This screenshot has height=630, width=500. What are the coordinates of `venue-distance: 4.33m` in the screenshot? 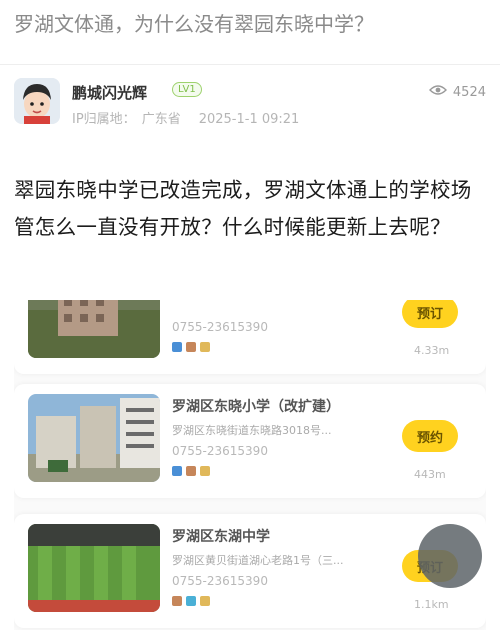 It's located at (432, 350).